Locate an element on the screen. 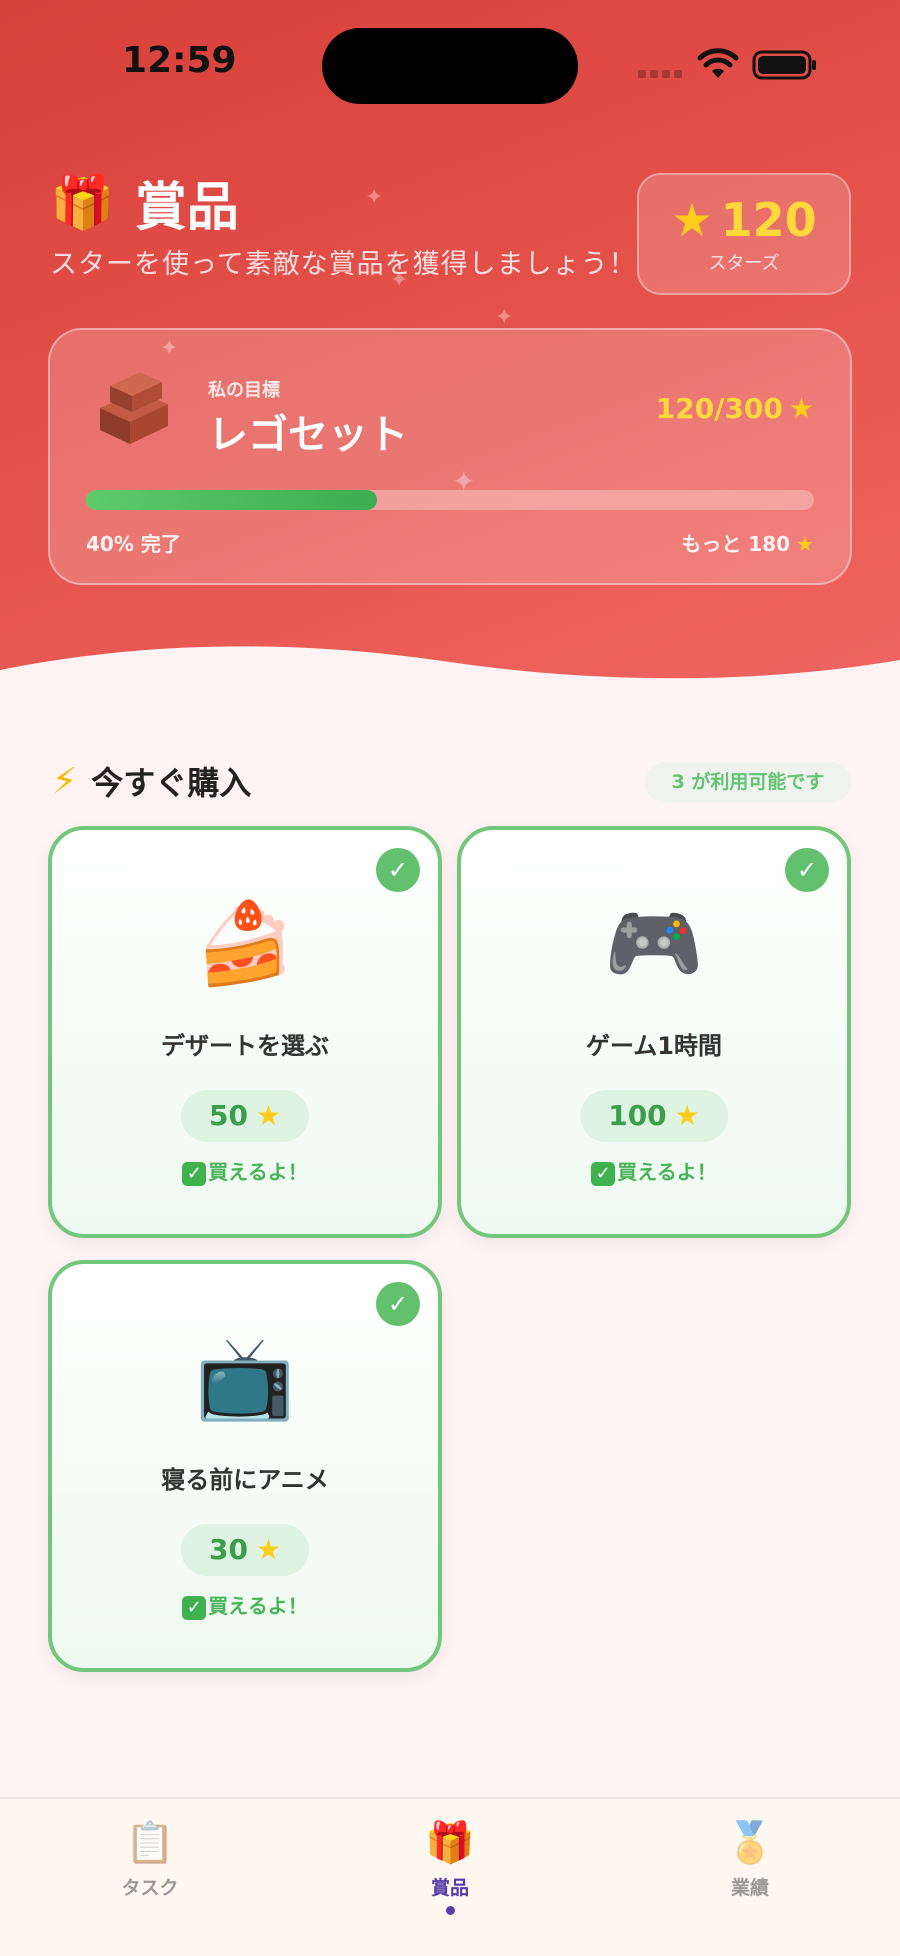  section-header: ⚡ 今すぐ購入 is located at coordinates (151, 781).